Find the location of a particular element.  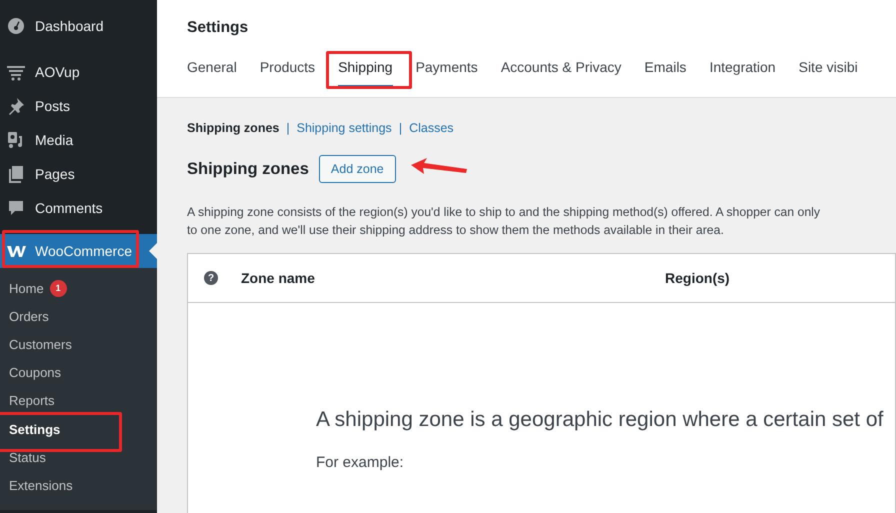

submenu-item: Reports is located at coordinates (78, 400).